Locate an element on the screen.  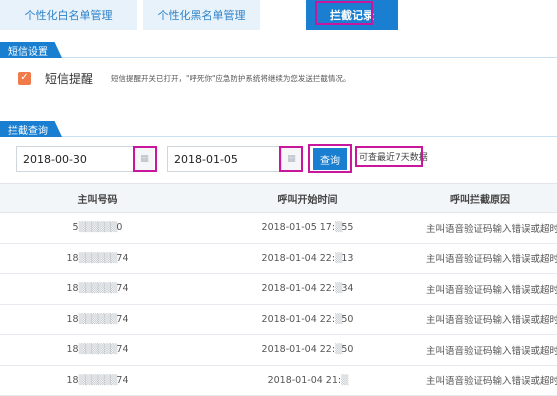
tab-blacklist: 个性化黑名单管理 is located at coordinates (201, 15).